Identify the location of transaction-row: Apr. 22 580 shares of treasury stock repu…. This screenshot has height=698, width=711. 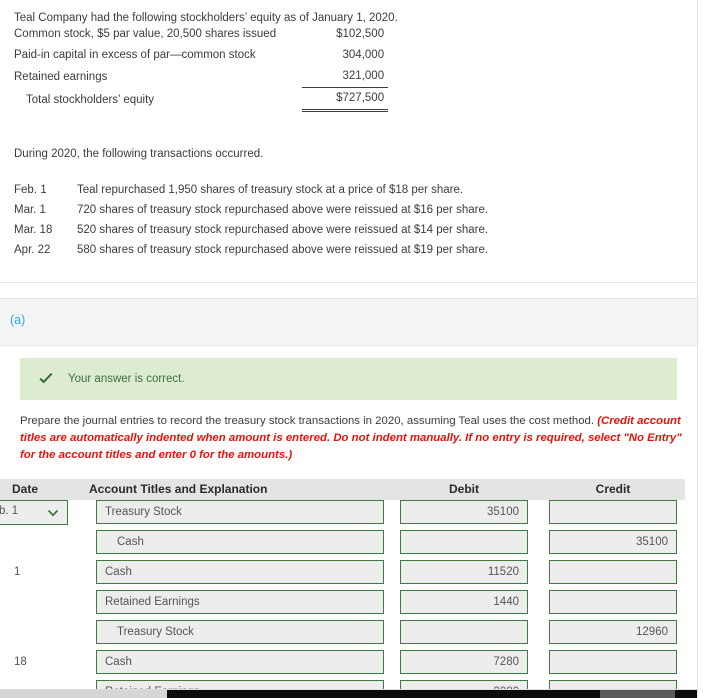
(251, 250).